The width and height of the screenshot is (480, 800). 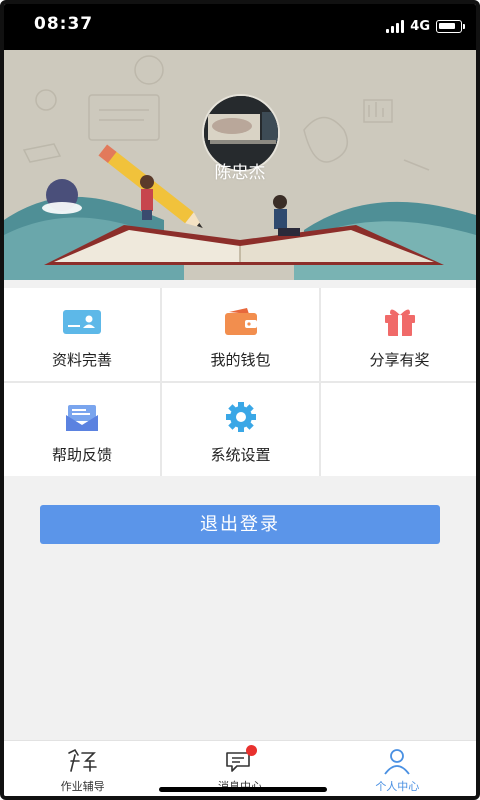 I want to click on menu-item-help-feedback: 帮助反馈, so click(x=82, y=429).